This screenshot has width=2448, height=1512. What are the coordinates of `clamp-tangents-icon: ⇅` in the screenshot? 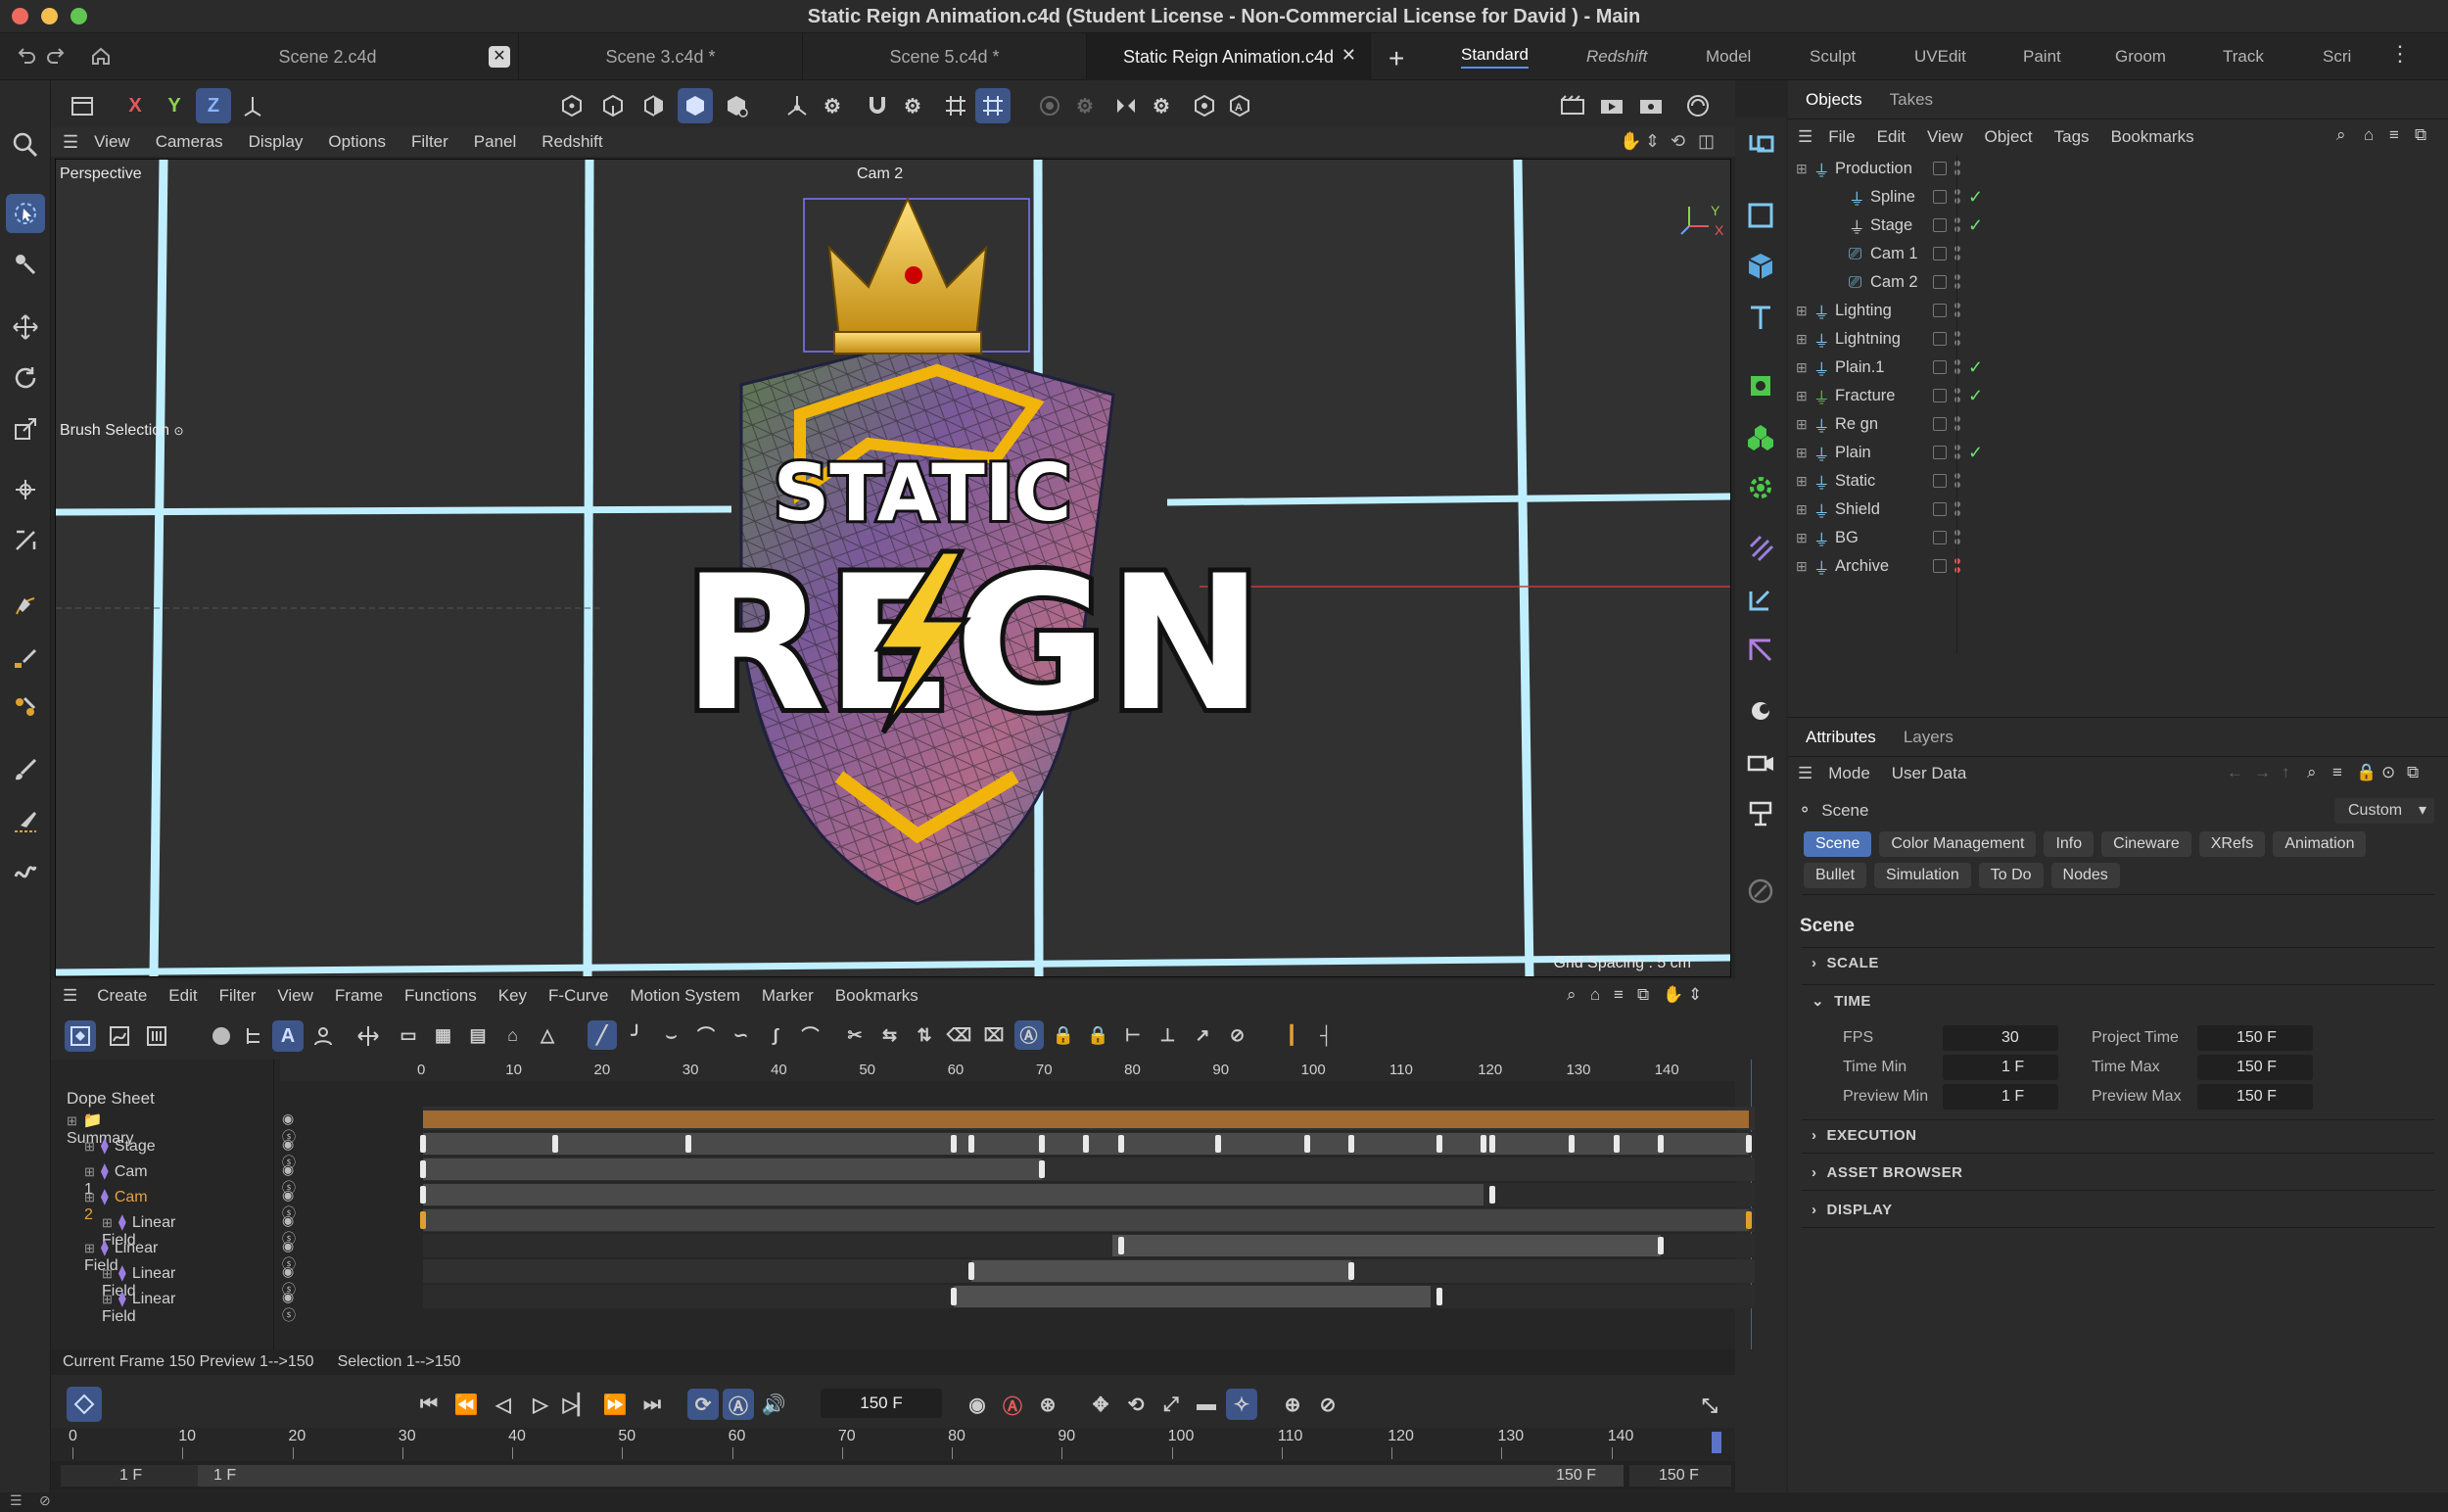 It's located at (924, 1035).